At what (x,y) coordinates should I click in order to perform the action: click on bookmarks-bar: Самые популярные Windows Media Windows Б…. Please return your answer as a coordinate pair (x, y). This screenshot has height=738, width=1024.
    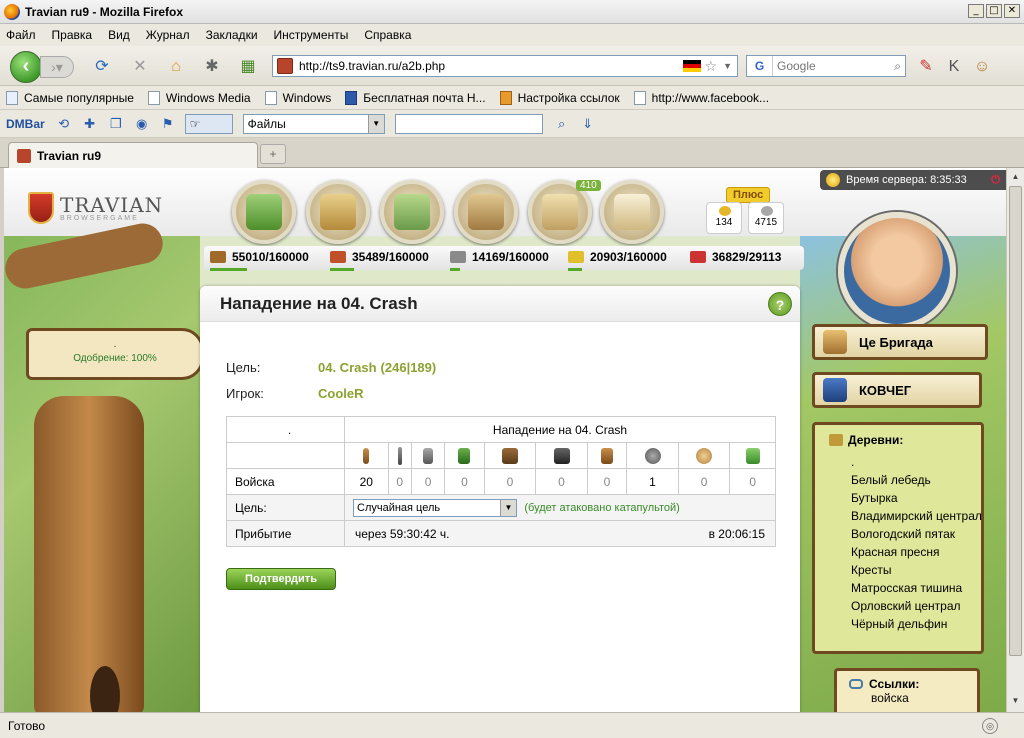
    Looking at the image, I should click on (512, 98).